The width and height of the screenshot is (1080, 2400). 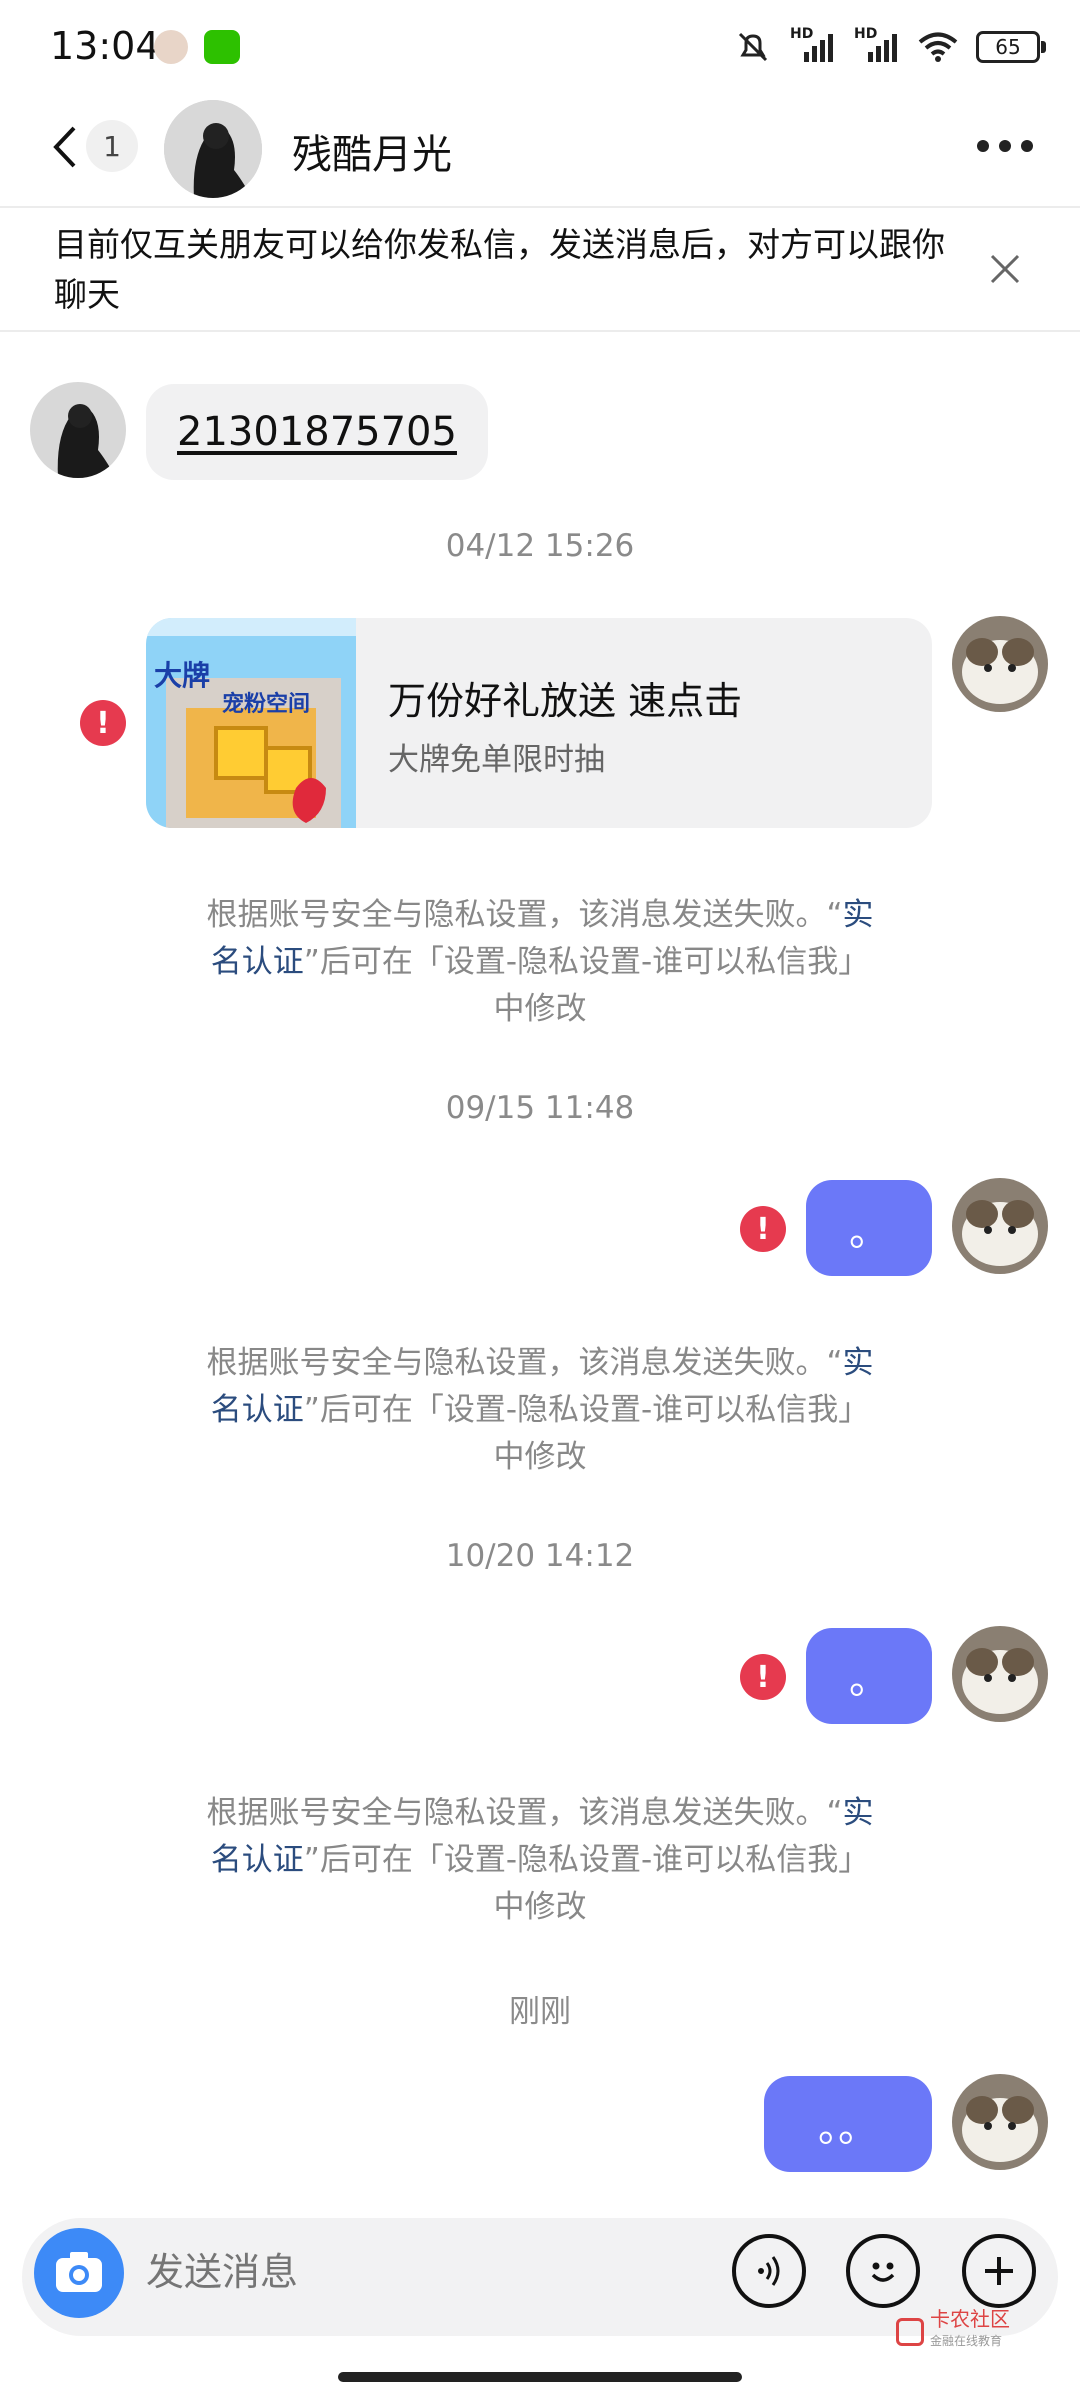 I want to click on plus-icon, so click(x=999, y=2271).